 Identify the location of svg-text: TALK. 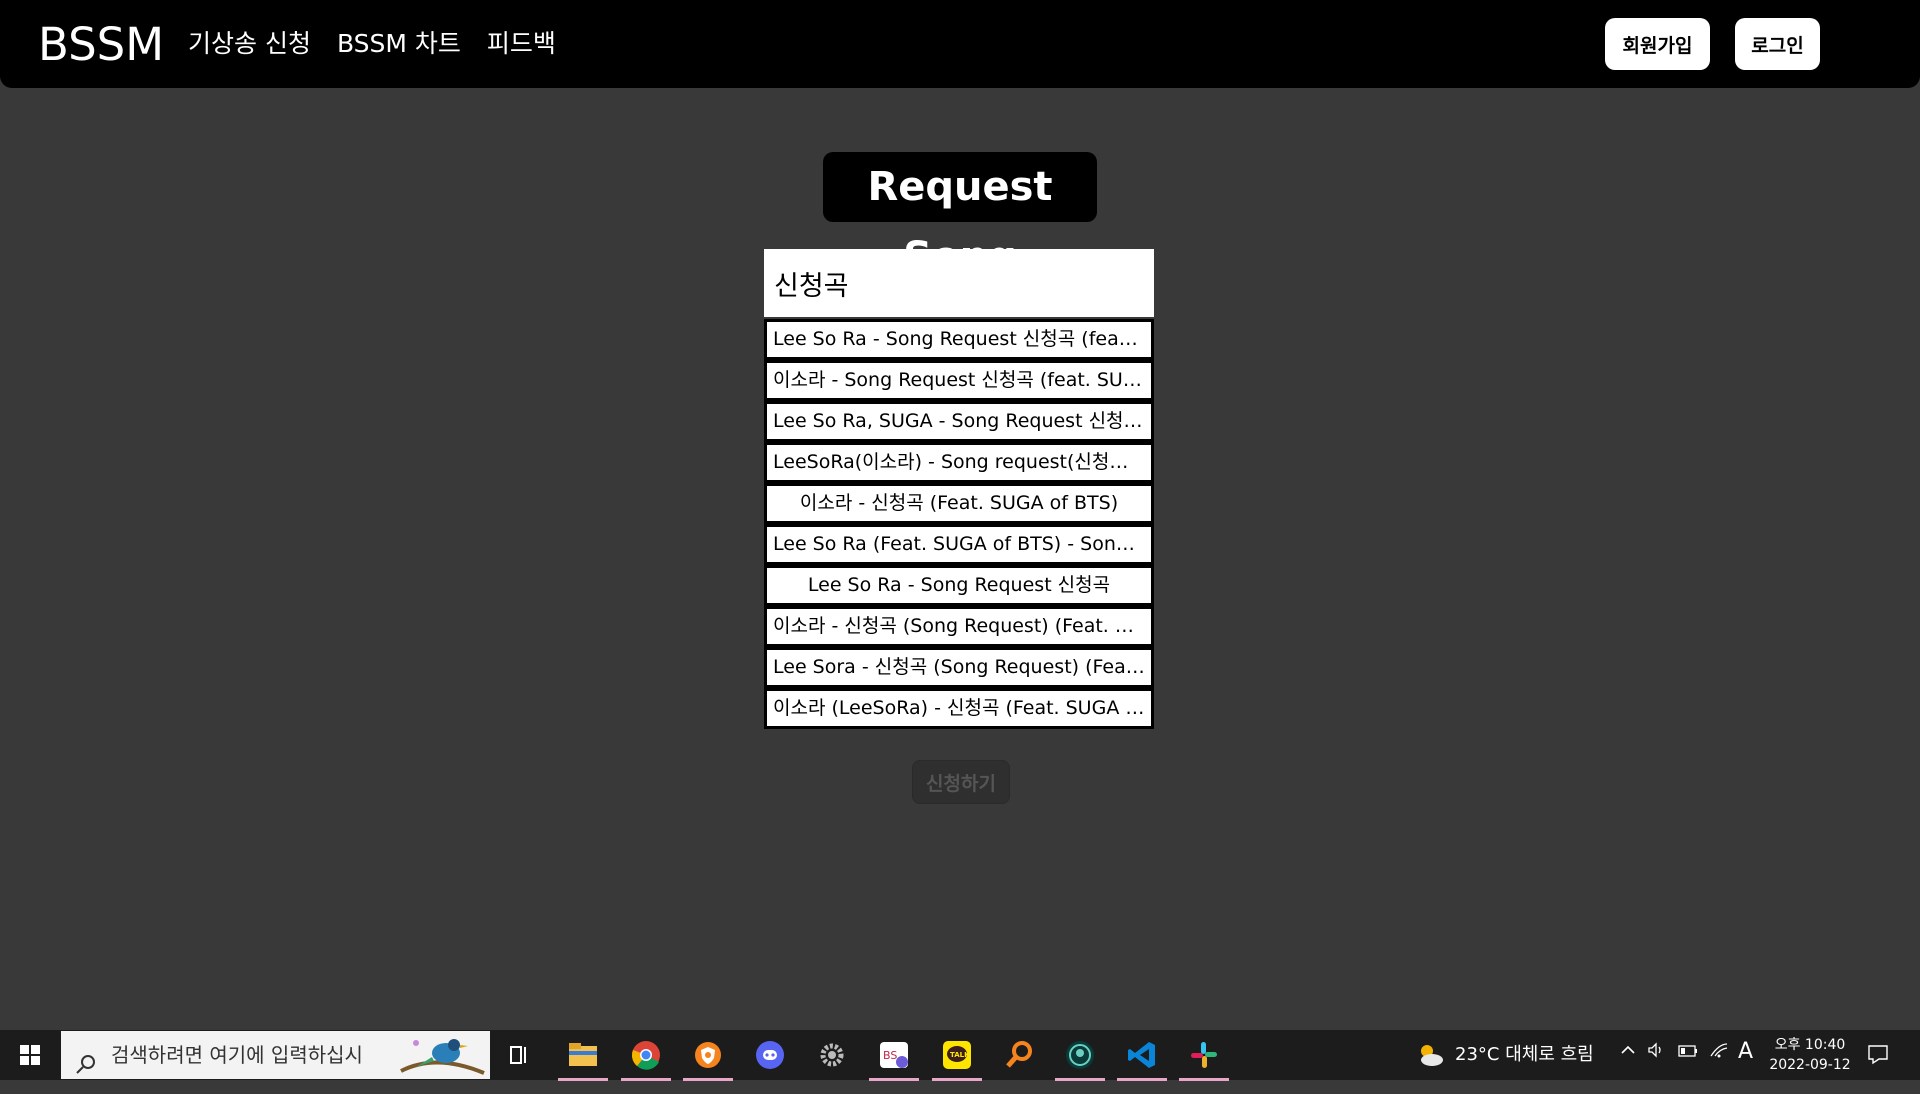
(960, 1055).